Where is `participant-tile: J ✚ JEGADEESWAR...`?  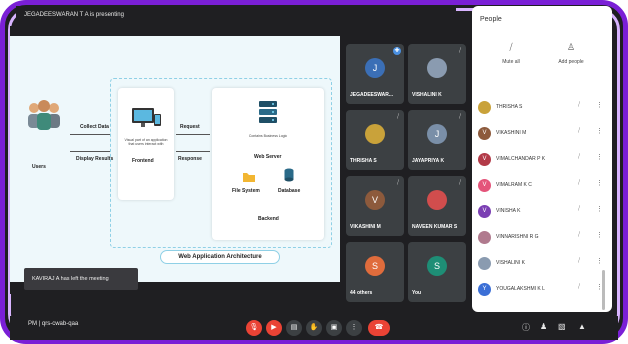
participant-tile: J ✚ JEGADEESWAR... is located at coordinates (375, 74).